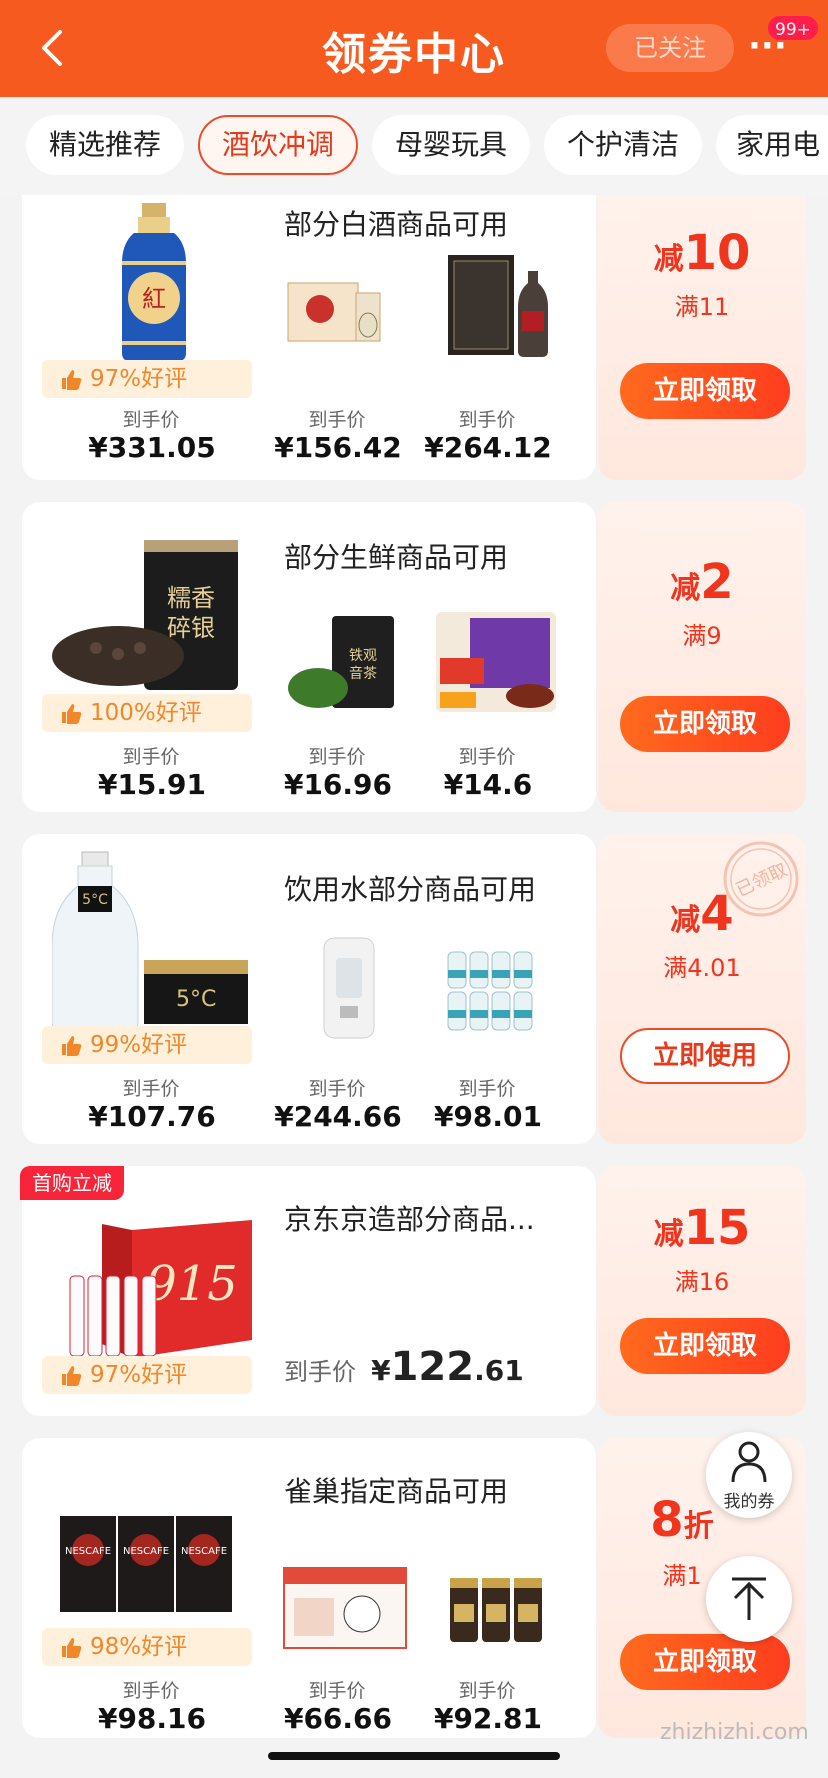  I want to click on baijiu-giftbox-image, so click(497, 306).